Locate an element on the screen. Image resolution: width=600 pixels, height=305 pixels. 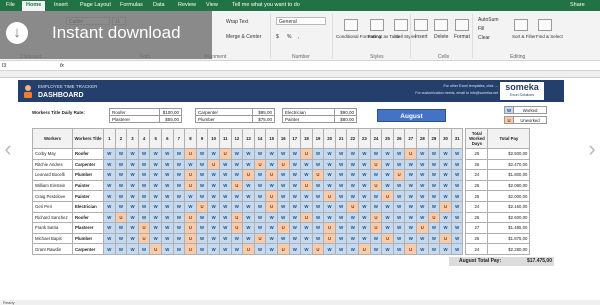
someka-logo: someka Excel Solutions is located at coordinates (522, 91).